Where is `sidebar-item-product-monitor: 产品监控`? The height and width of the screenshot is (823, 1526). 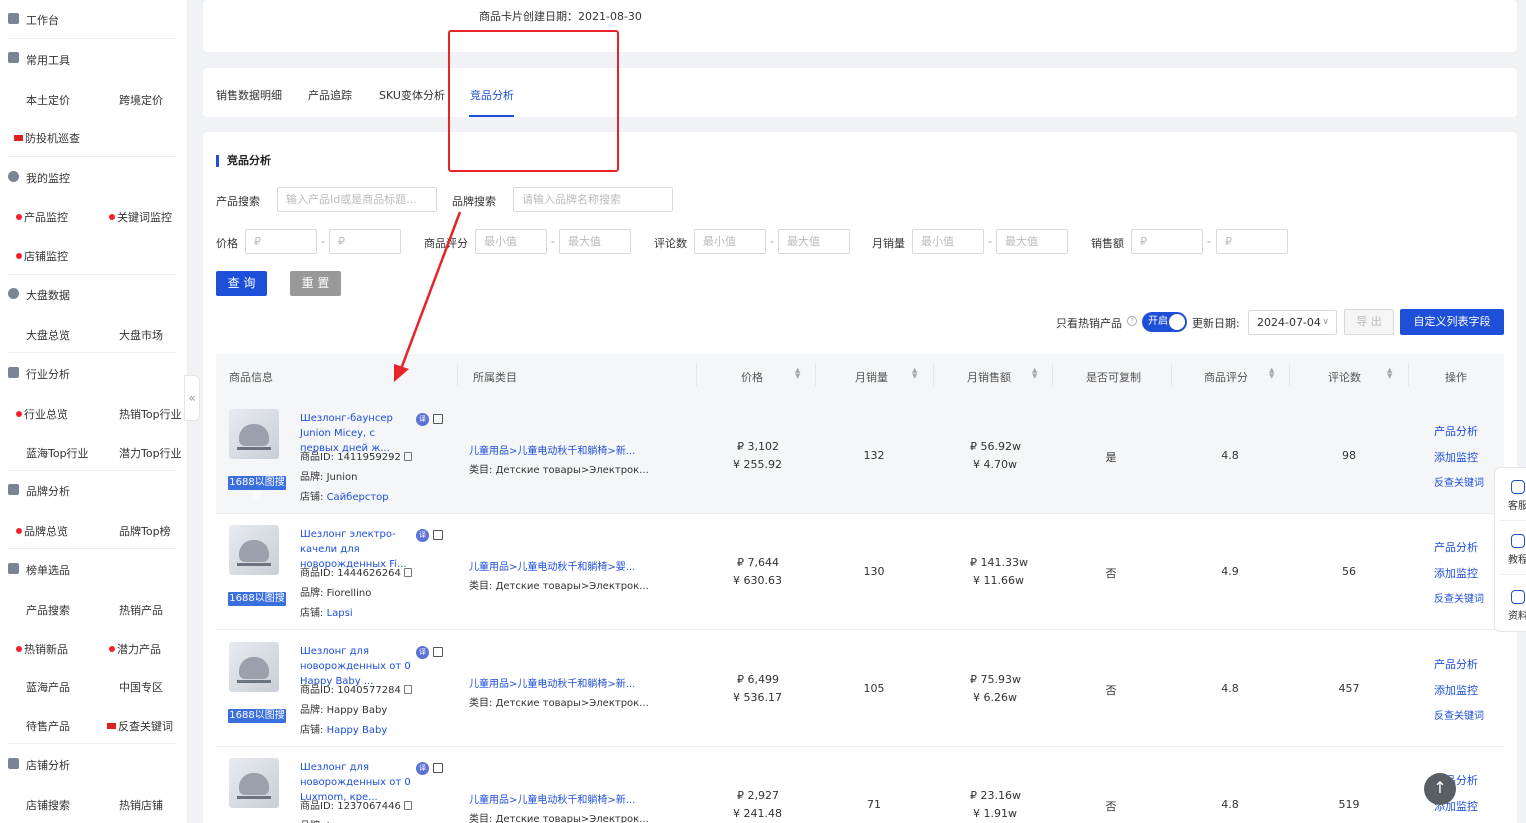 sidebar-item-product-monitor: 产品监控 is located at coordinates (42, 217).